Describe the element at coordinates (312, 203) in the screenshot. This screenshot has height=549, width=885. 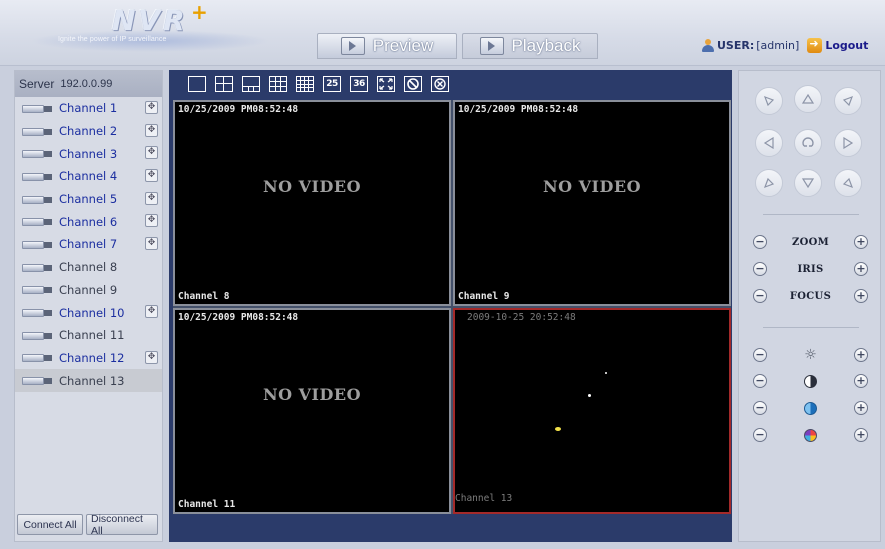
I see `video-cell: 10/25/2009 PM08:52:48 NO VIDEO Channel 8` at that location.